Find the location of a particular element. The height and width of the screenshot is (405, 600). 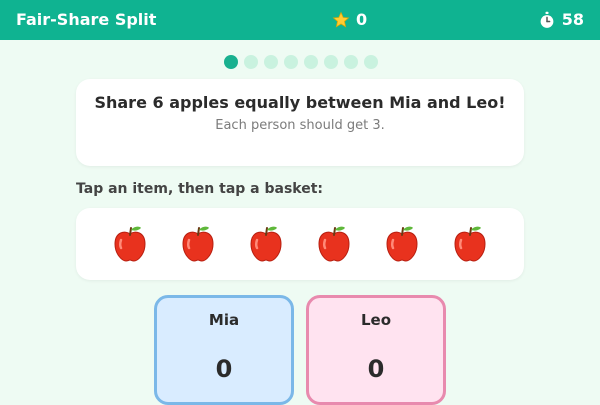

score-display: 0 is located at coordinates (349, 19).